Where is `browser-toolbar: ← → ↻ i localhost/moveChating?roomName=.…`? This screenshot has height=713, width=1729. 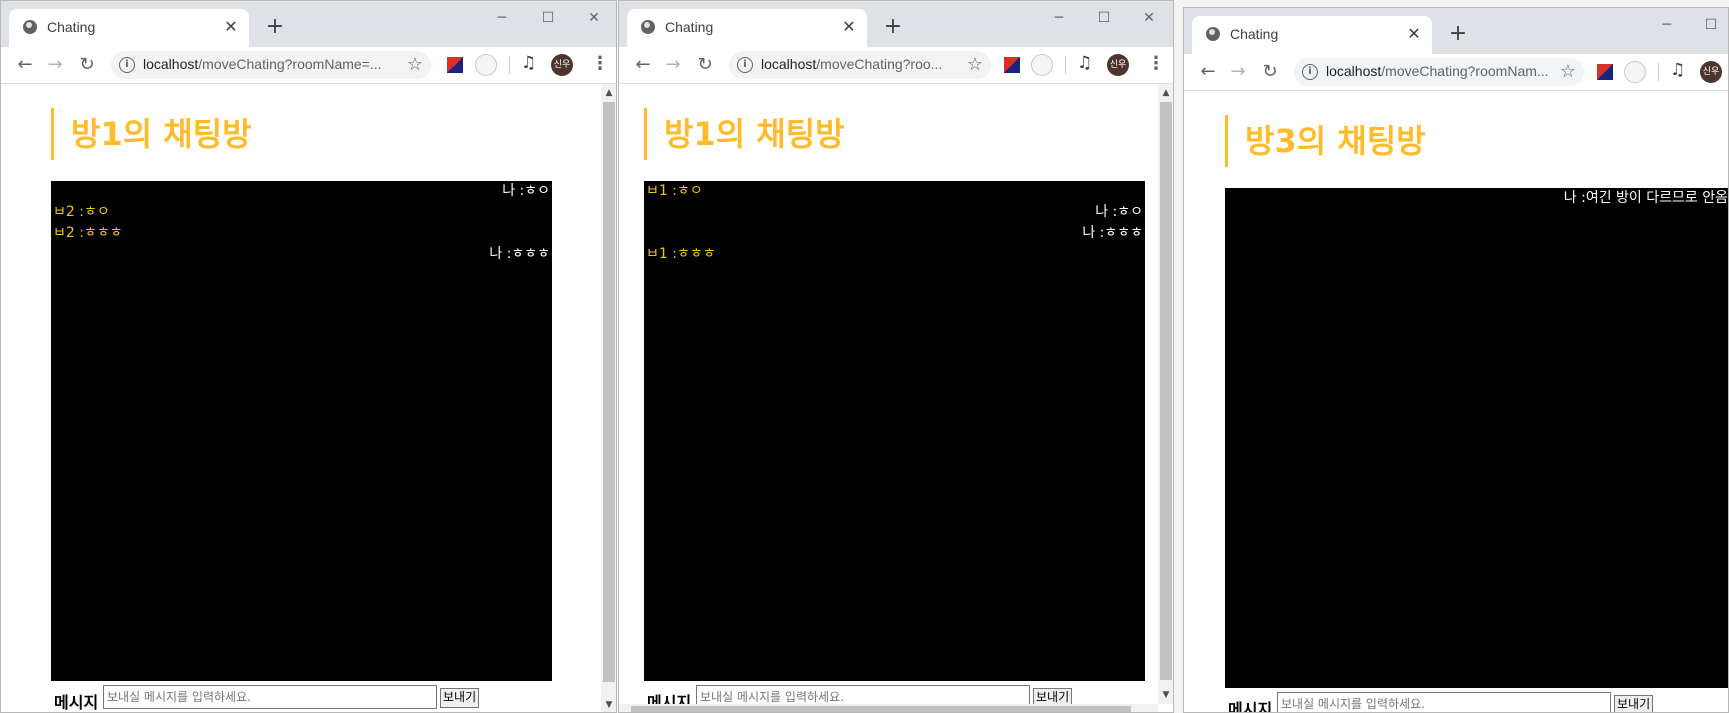
browser-toolbar: ← → ↻ i localhost/moveChating?roomName=.… is located at coordinates (308, 65).